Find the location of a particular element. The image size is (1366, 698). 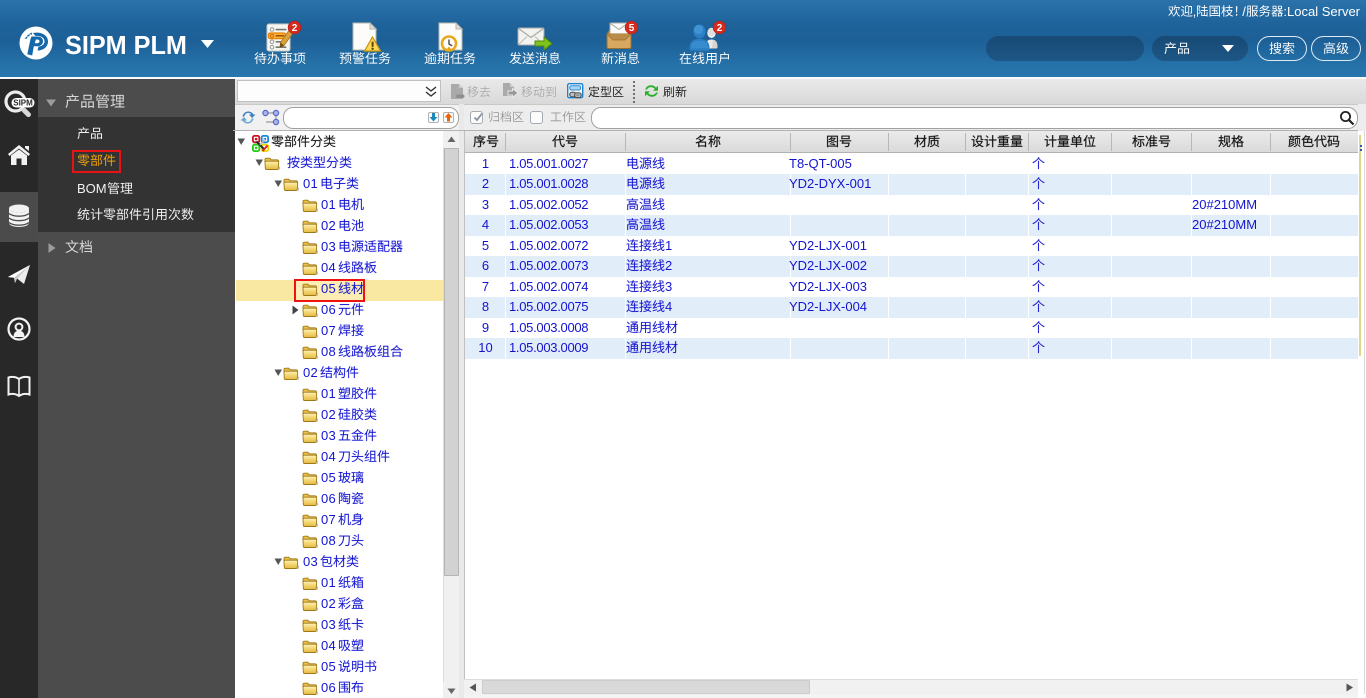

svg-text: 5 is located at coordinates (632, 28).